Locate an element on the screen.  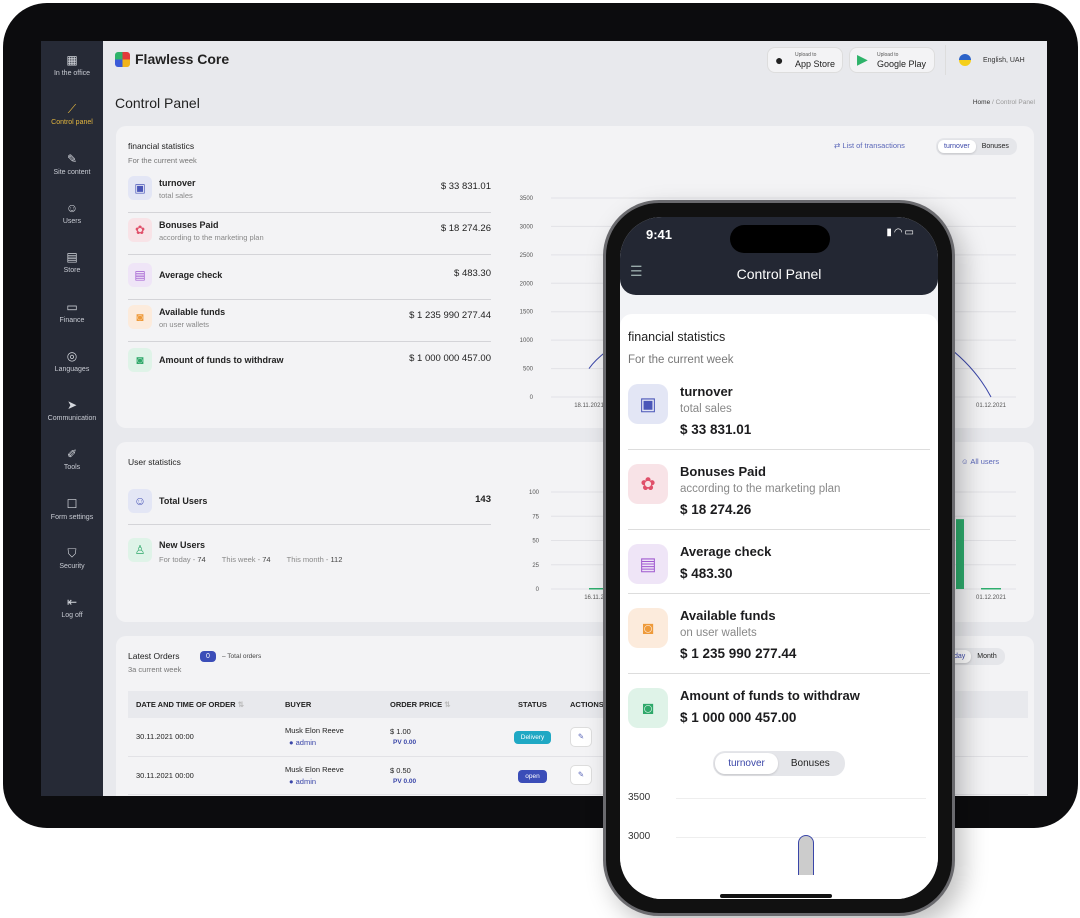
chart-peak is located at coordinates (806, 855).